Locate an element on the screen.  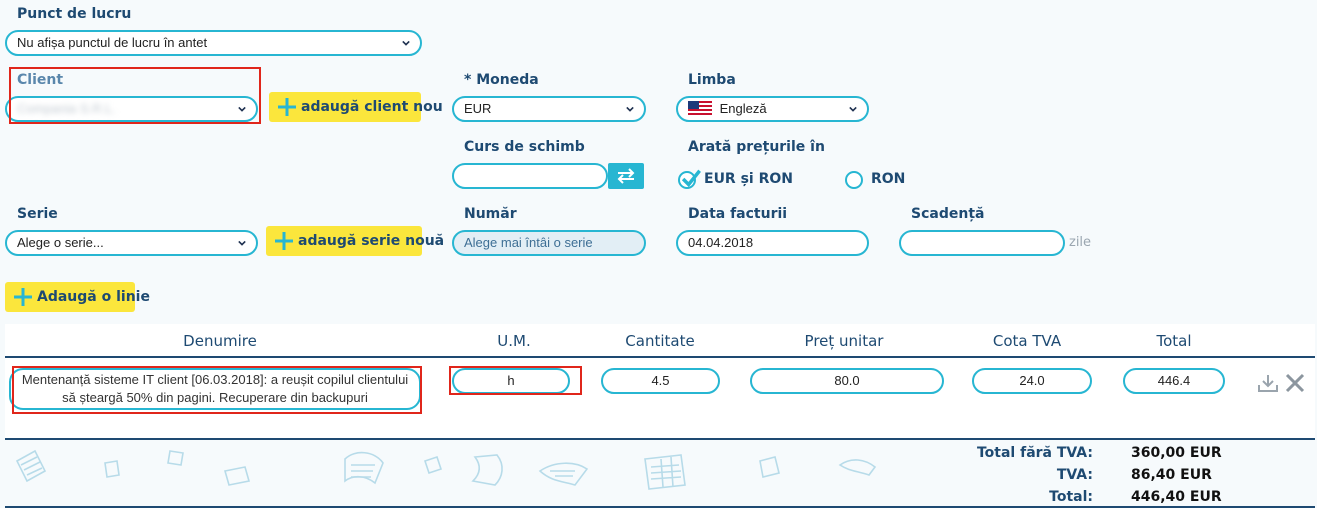
swap-arrows-icon is located at coordinates (626, 176).